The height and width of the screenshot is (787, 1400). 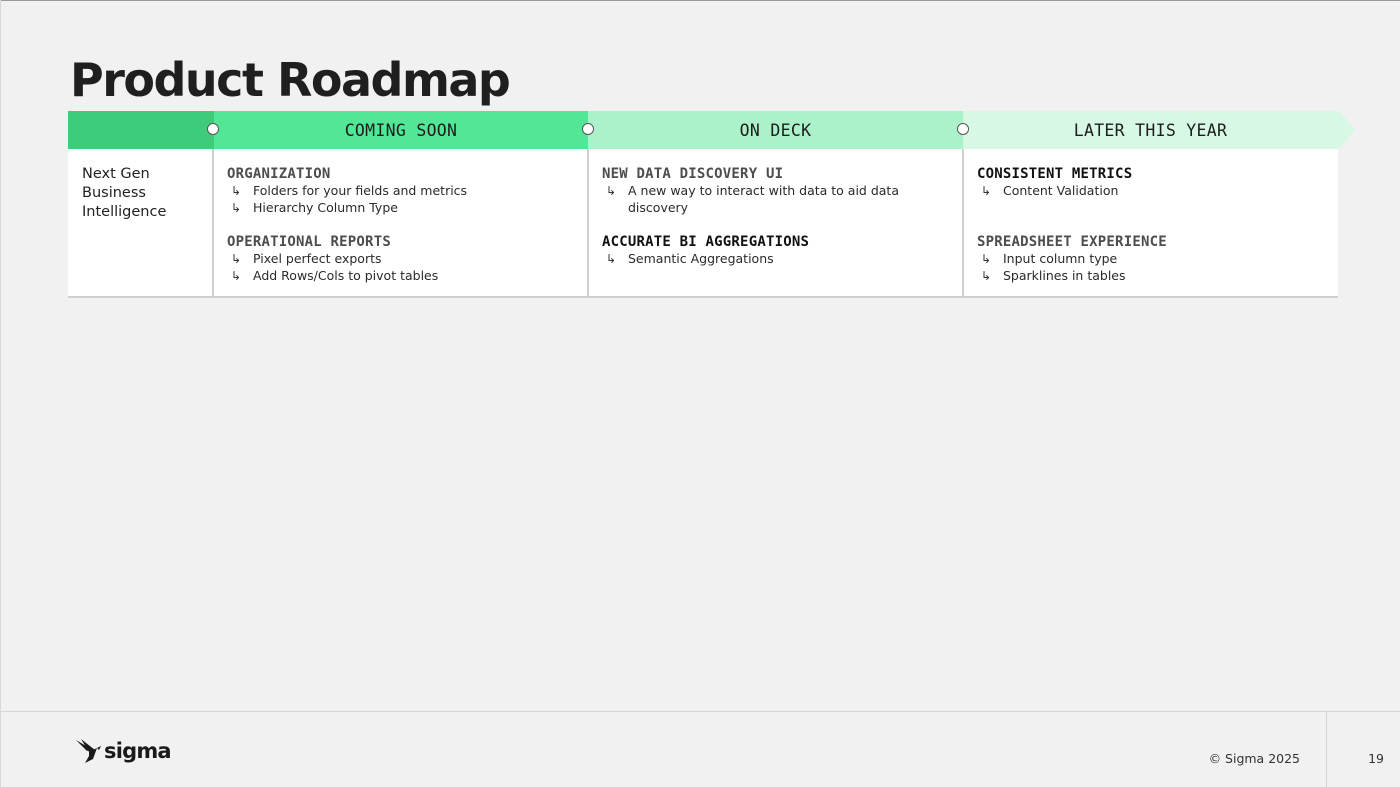 What do you see at coordinates (1147, 183) in the screenshot?
I see `feature-group: CONSISTENT METRICS ↳ Content Validation` at bounding box center [1147, 183].